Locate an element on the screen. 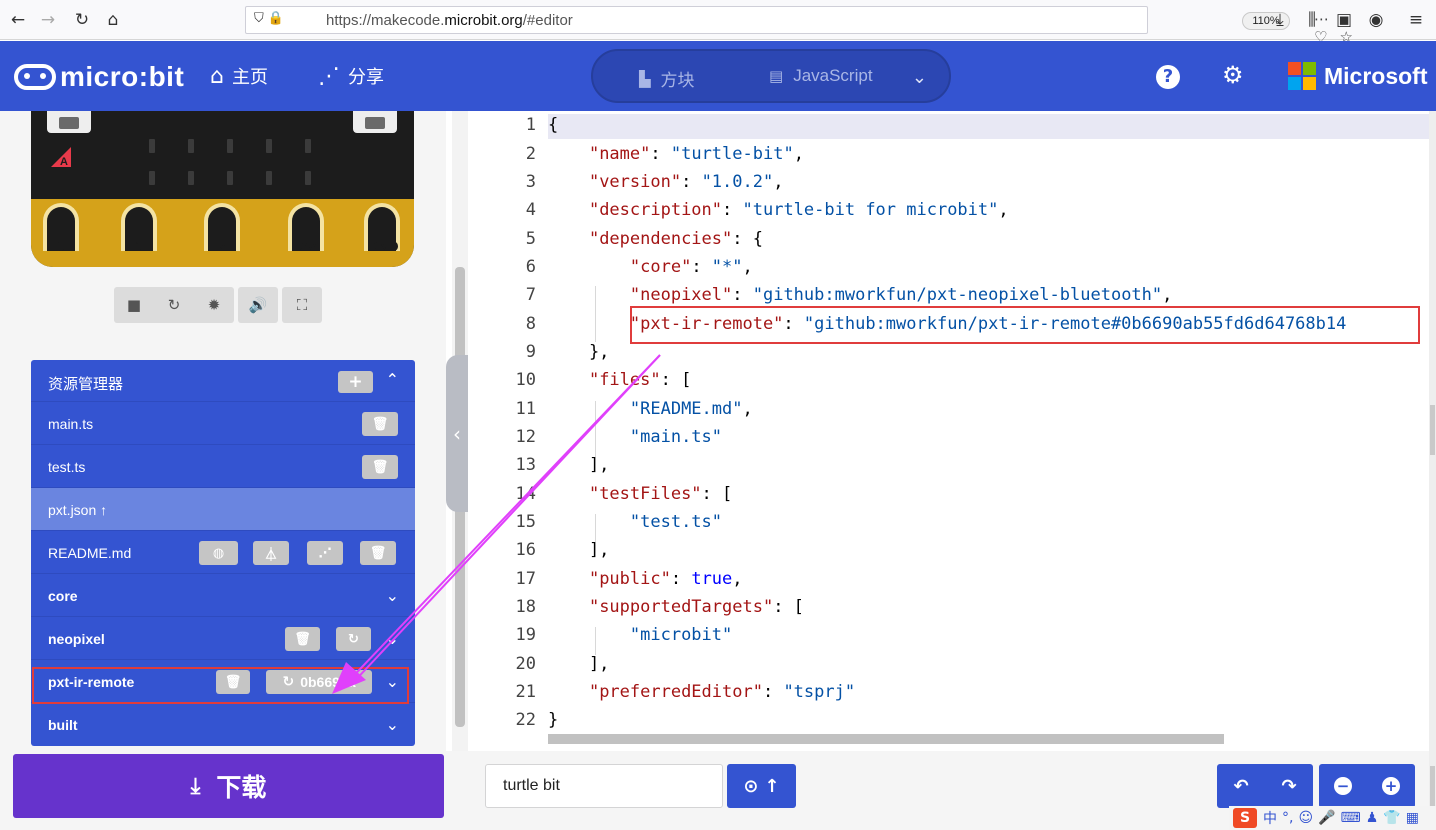  house-icon: ⌂ is located at coordinates (217, 76).